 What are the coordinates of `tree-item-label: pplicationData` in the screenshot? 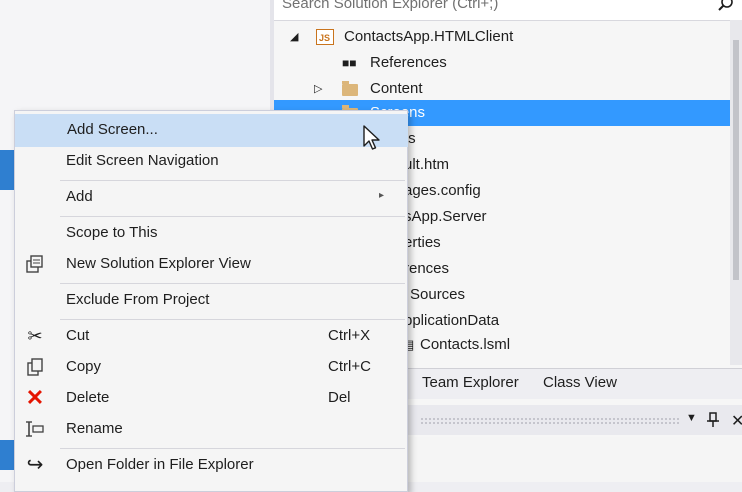 It's located at (452, 320).